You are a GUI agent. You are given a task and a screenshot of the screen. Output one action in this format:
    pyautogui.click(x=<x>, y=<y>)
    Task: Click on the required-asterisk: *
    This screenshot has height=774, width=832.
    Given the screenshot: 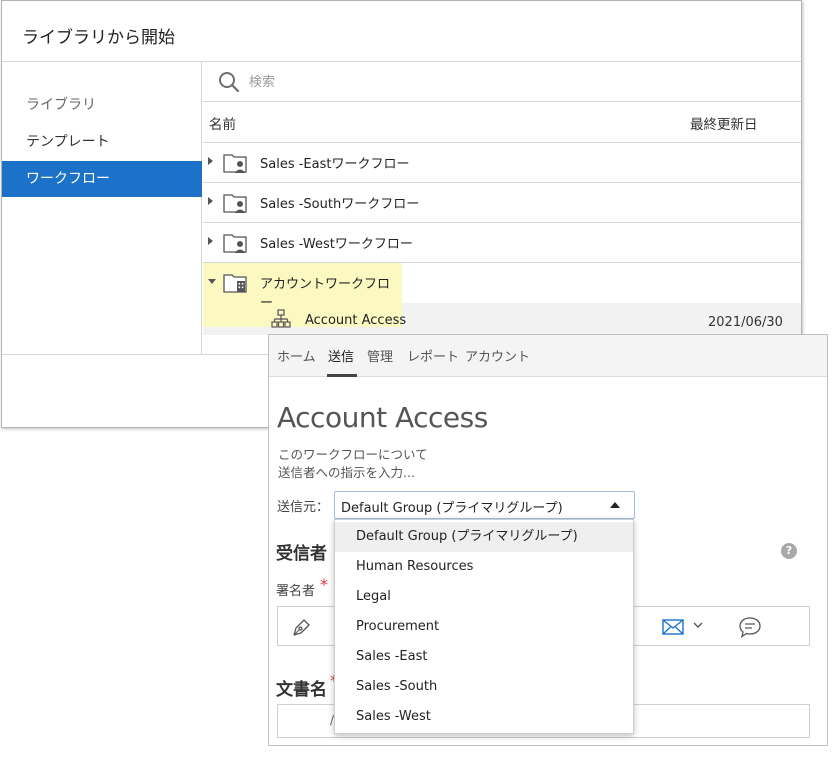 What is the action you would take?
    pyautogui.click(x=324, y=584)
    